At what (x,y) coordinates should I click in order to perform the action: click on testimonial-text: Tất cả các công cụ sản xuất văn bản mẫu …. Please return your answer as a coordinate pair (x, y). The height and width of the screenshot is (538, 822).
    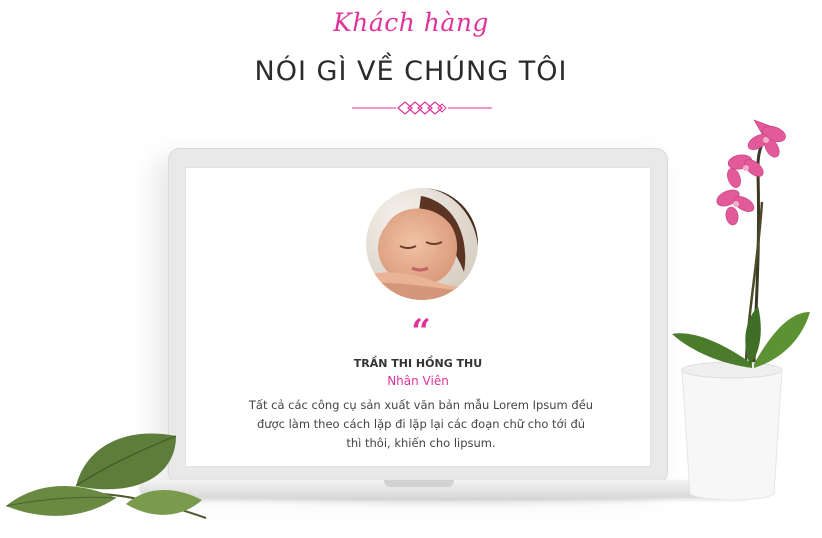
    Looking at the image, I should click on (421, 424).